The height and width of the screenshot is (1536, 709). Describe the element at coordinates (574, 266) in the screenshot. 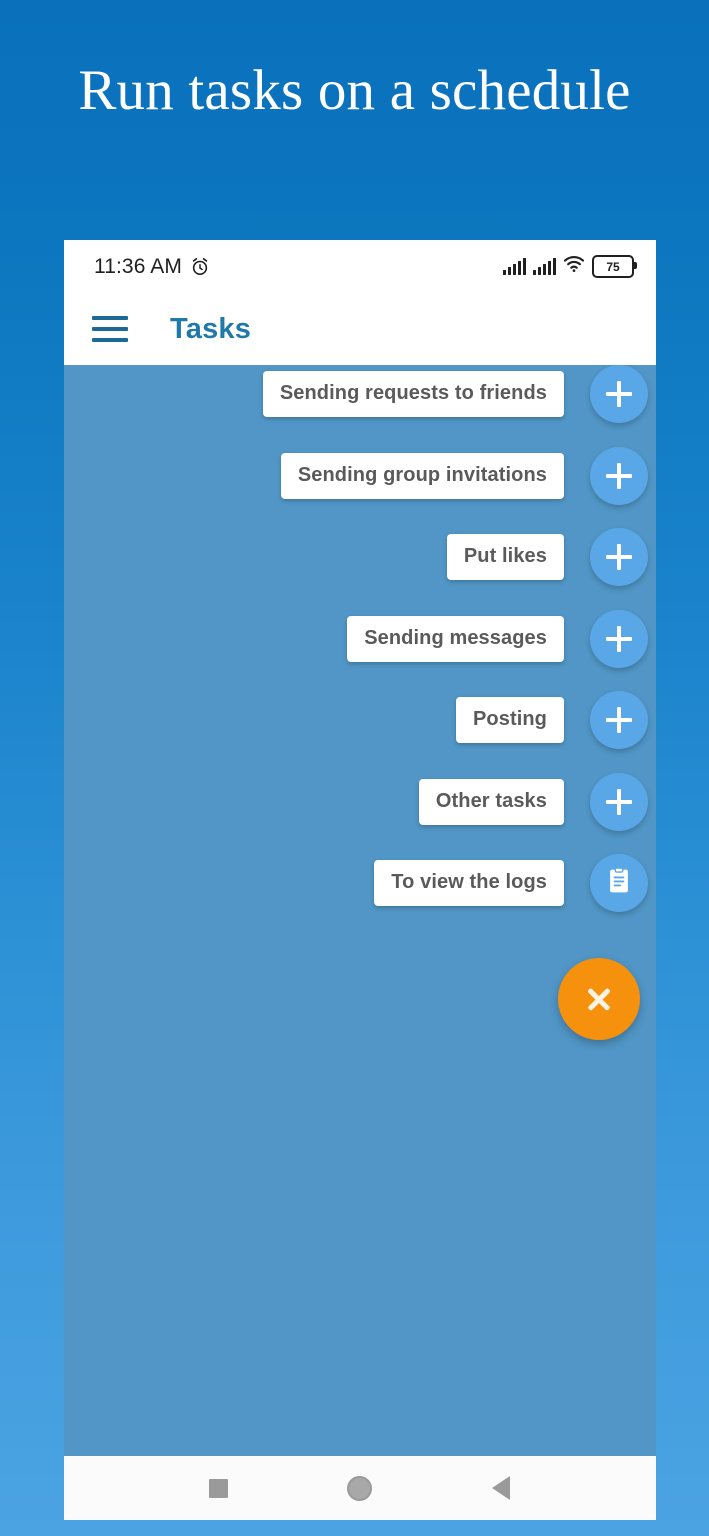

I see `wifi-icon` at that location.